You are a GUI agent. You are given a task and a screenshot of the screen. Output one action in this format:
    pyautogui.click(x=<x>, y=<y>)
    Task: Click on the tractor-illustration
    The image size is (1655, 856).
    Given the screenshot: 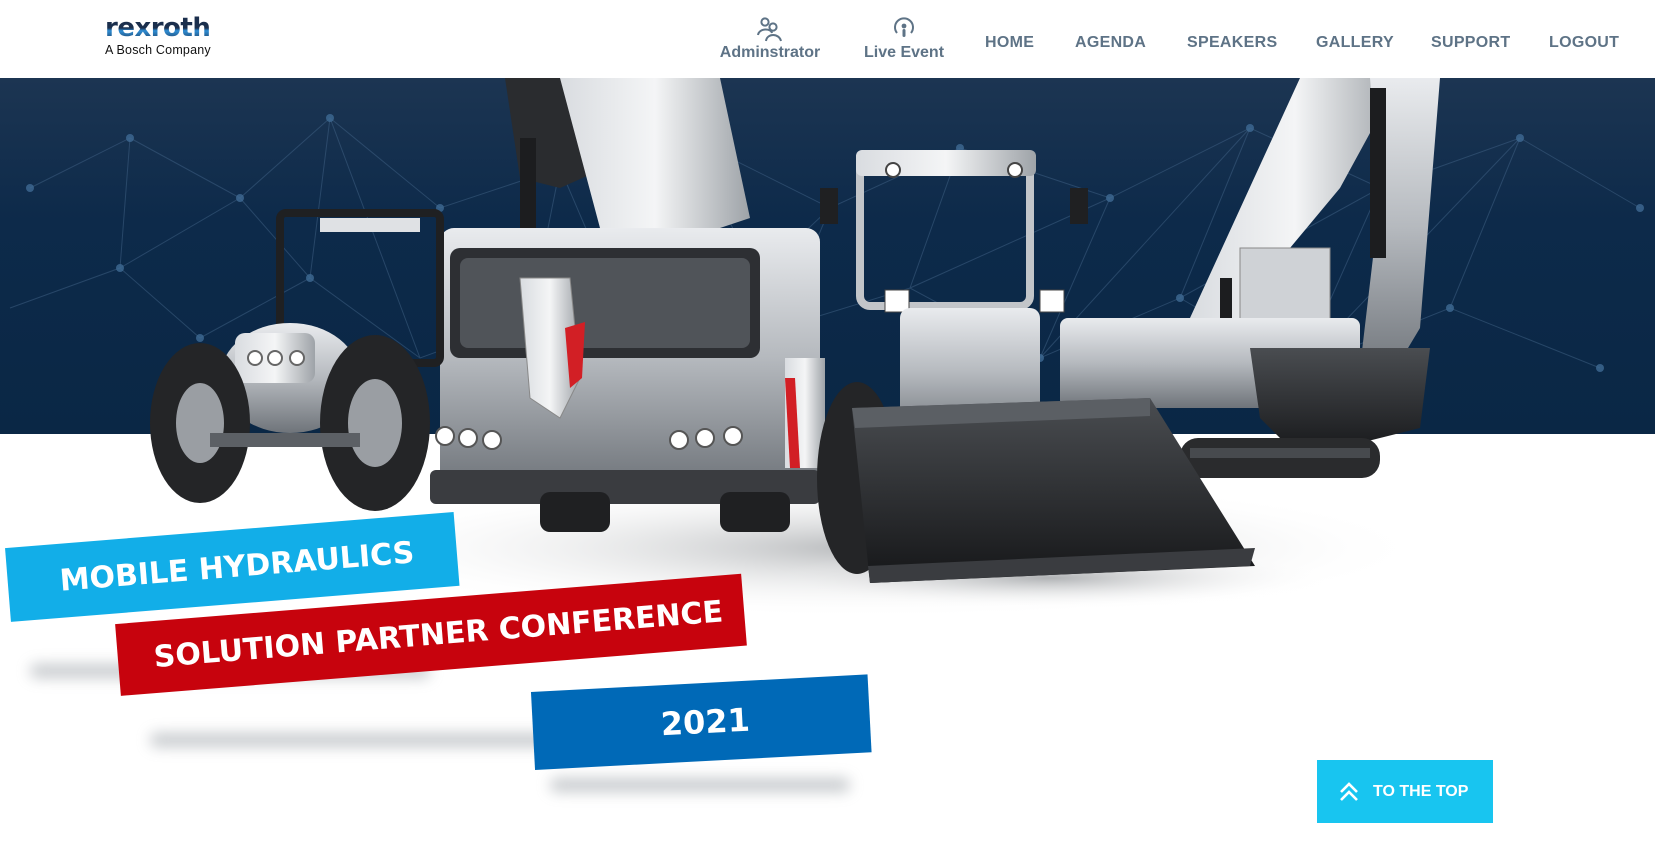 What is the action you would take?
    pyautogui.click(x=297, y=360)
    